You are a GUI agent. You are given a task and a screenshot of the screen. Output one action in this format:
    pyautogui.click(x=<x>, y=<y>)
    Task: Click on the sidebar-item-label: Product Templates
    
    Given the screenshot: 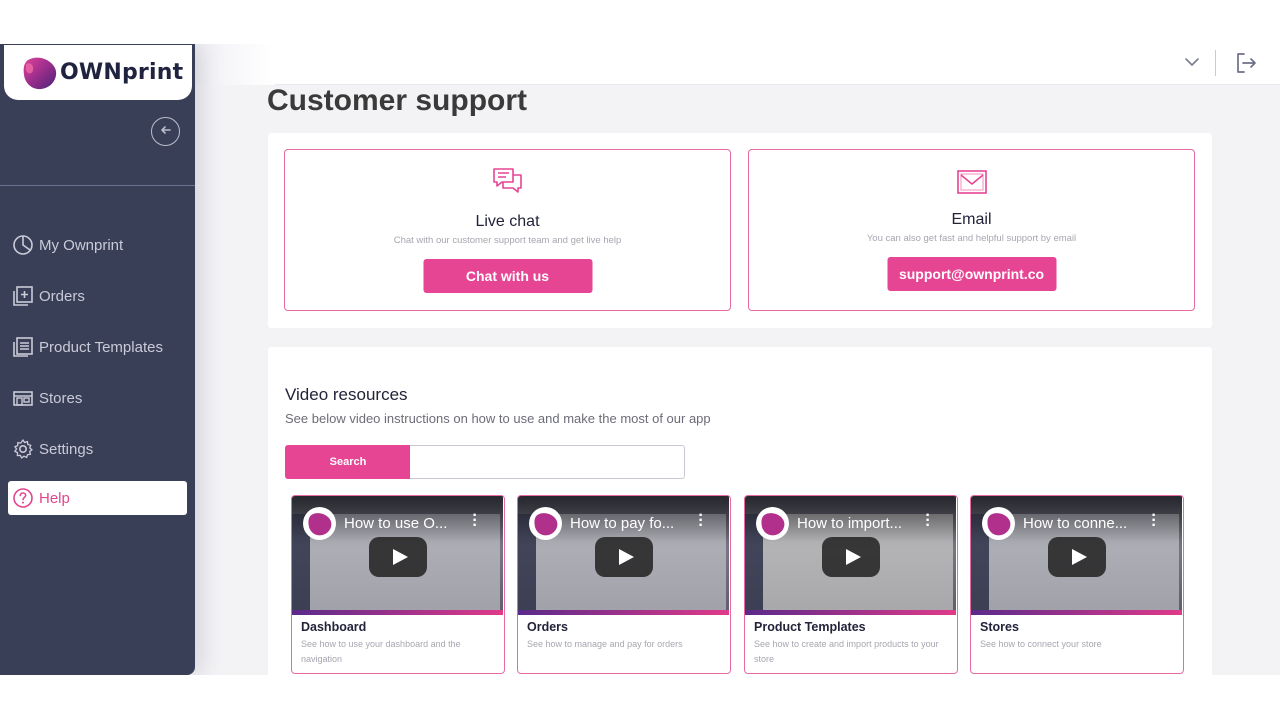 What is the action you would take?
    pyautogui.click(x=101, y=347)
    